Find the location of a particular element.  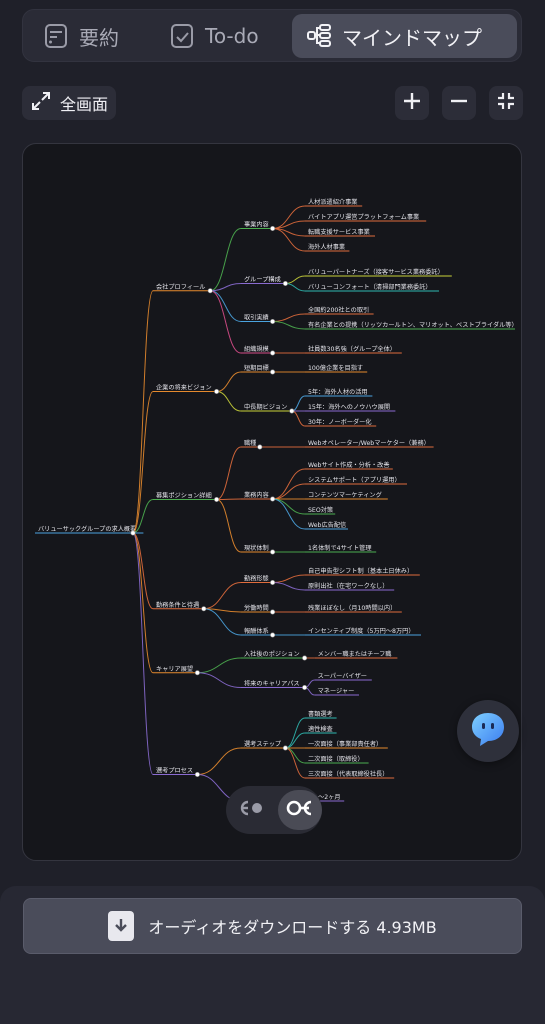

mindmap-leaf: メンバー職またはチーフ職 is located at coordinates (356, 654).